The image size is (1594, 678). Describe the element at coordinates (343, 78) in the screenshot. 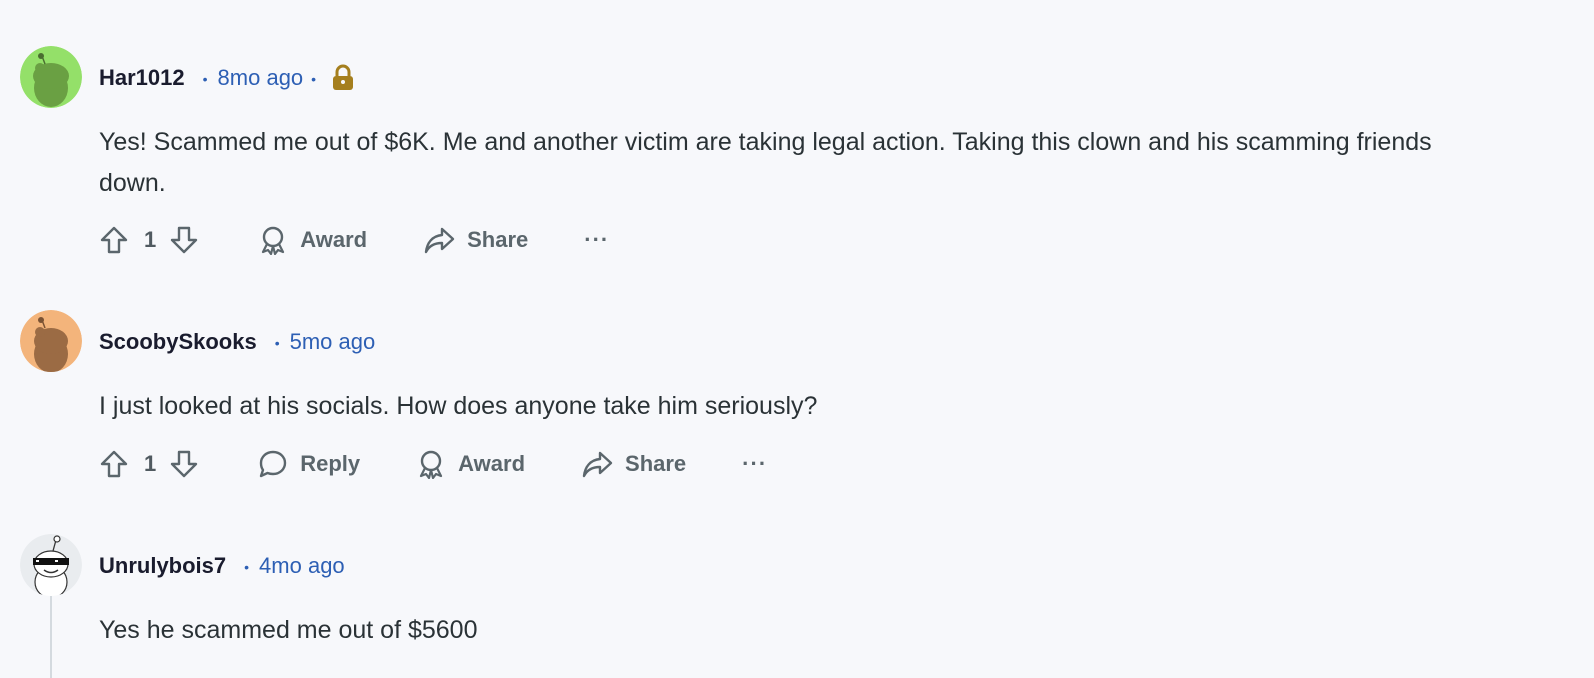

I see `lock-icon` at that location.